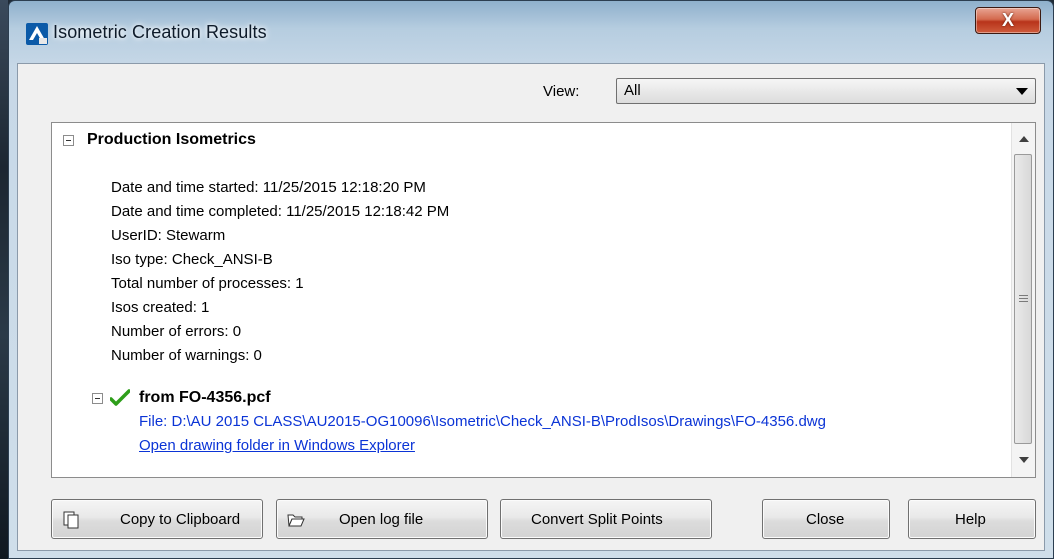 The height and width of the screenshot is (559, 1054). I want to click on open-log-file-button: Open log file, so click(382, 519).